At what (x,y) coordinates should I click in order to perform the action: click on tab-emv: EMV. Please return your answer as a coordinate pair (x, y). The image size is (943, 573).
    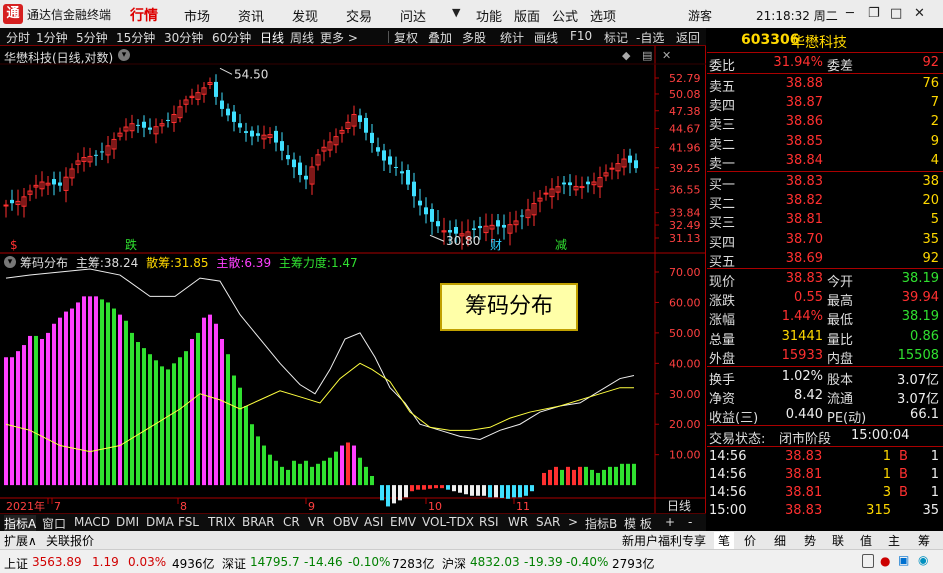
    Looking at the image, I should click on (403, 522).